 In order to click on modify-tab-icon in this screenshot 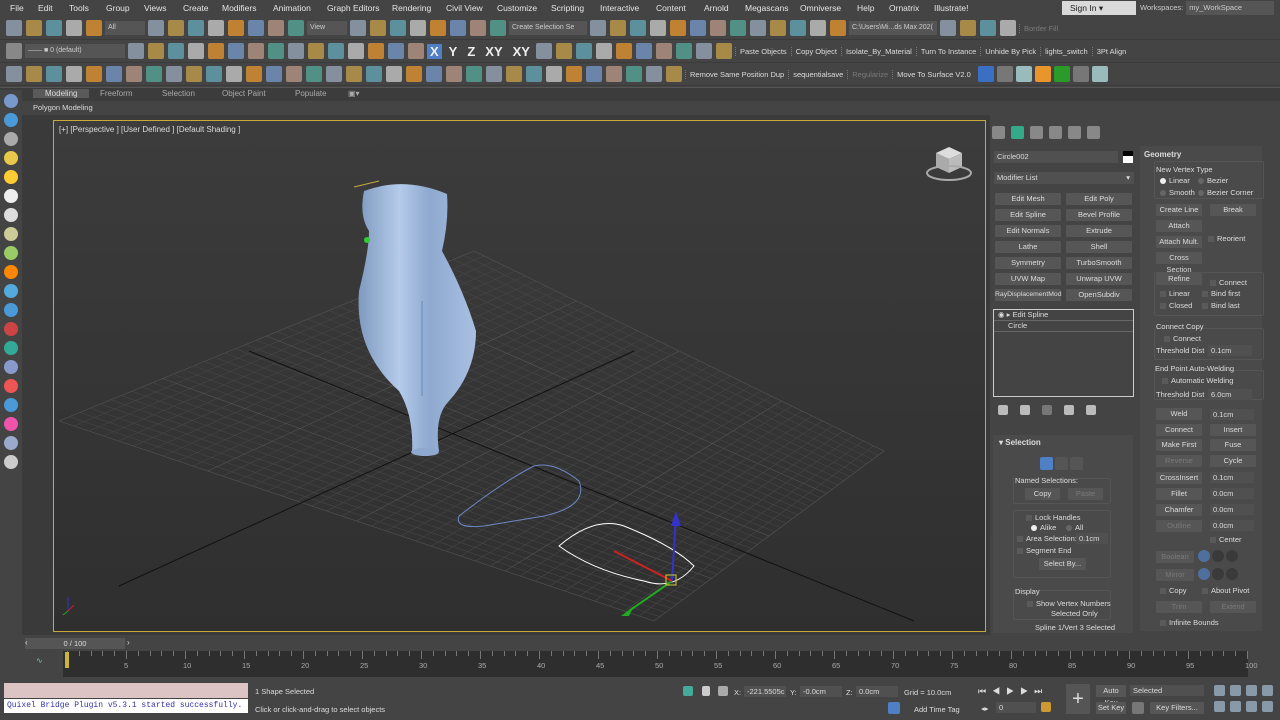, I will do `click(1017, 132)`.